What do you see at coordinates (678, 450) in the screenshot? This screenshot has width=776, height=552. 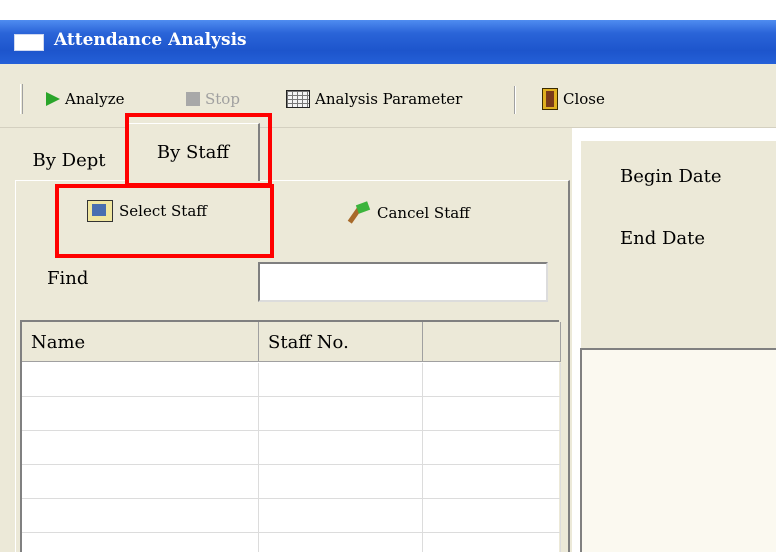 I see `results-panel` at bounding box center [678, 450].